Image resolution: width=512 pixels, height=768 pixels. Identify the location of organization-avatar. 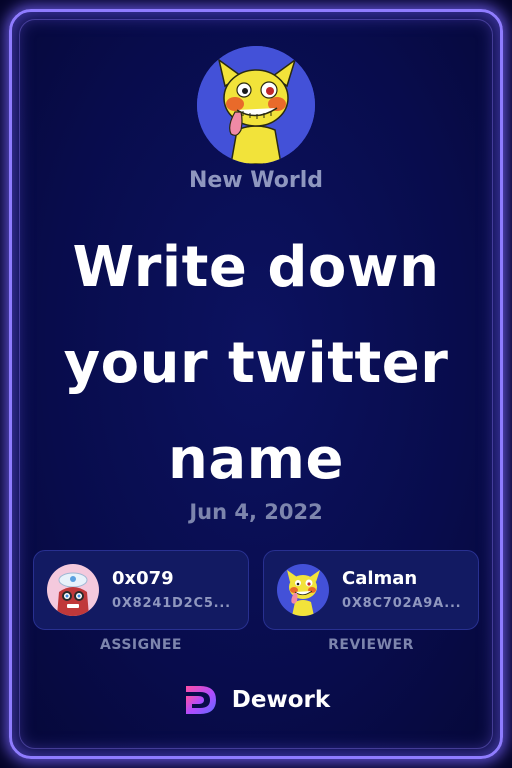
(256, 105).